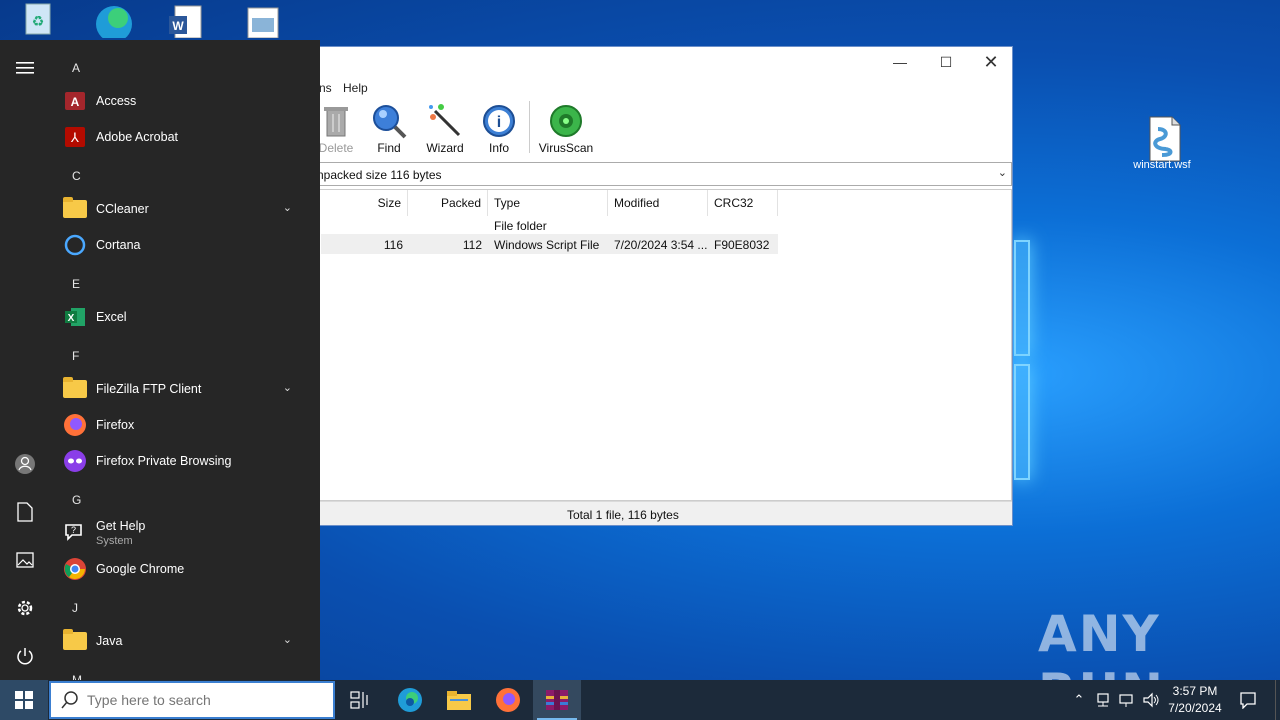 This screenshot has height=720, width=1280. I want to click on file-explorer-icon, so click(459, 700).